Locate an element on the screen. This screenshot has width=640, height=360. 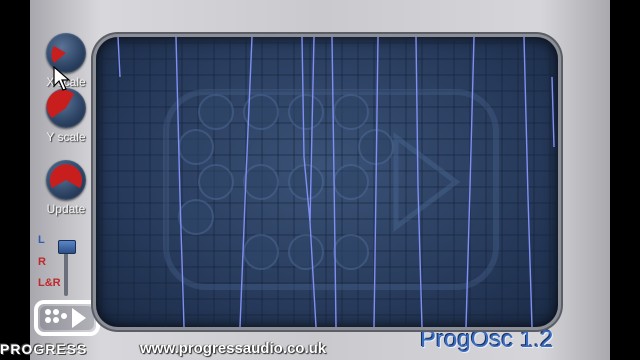
channel-option-r: R is located at coordinates (42, 262).